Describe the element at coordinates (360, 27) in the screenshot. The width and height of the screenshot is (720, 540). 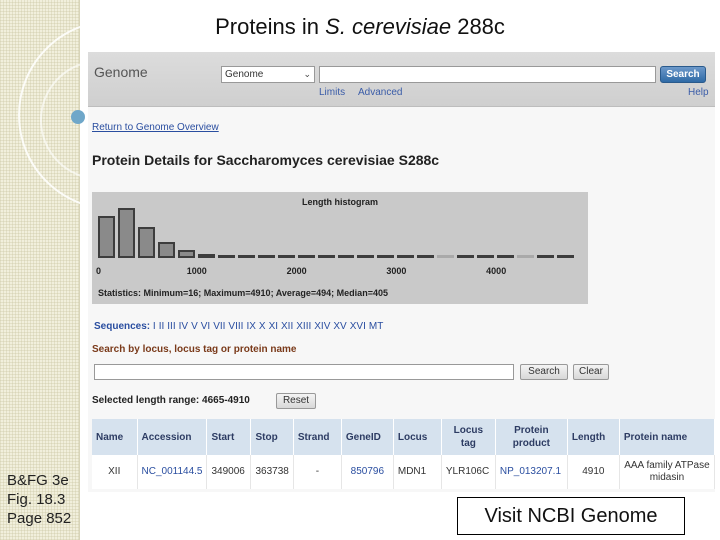
I see `slide-title: Proteins in S. cerevisiae 288c` at that location.